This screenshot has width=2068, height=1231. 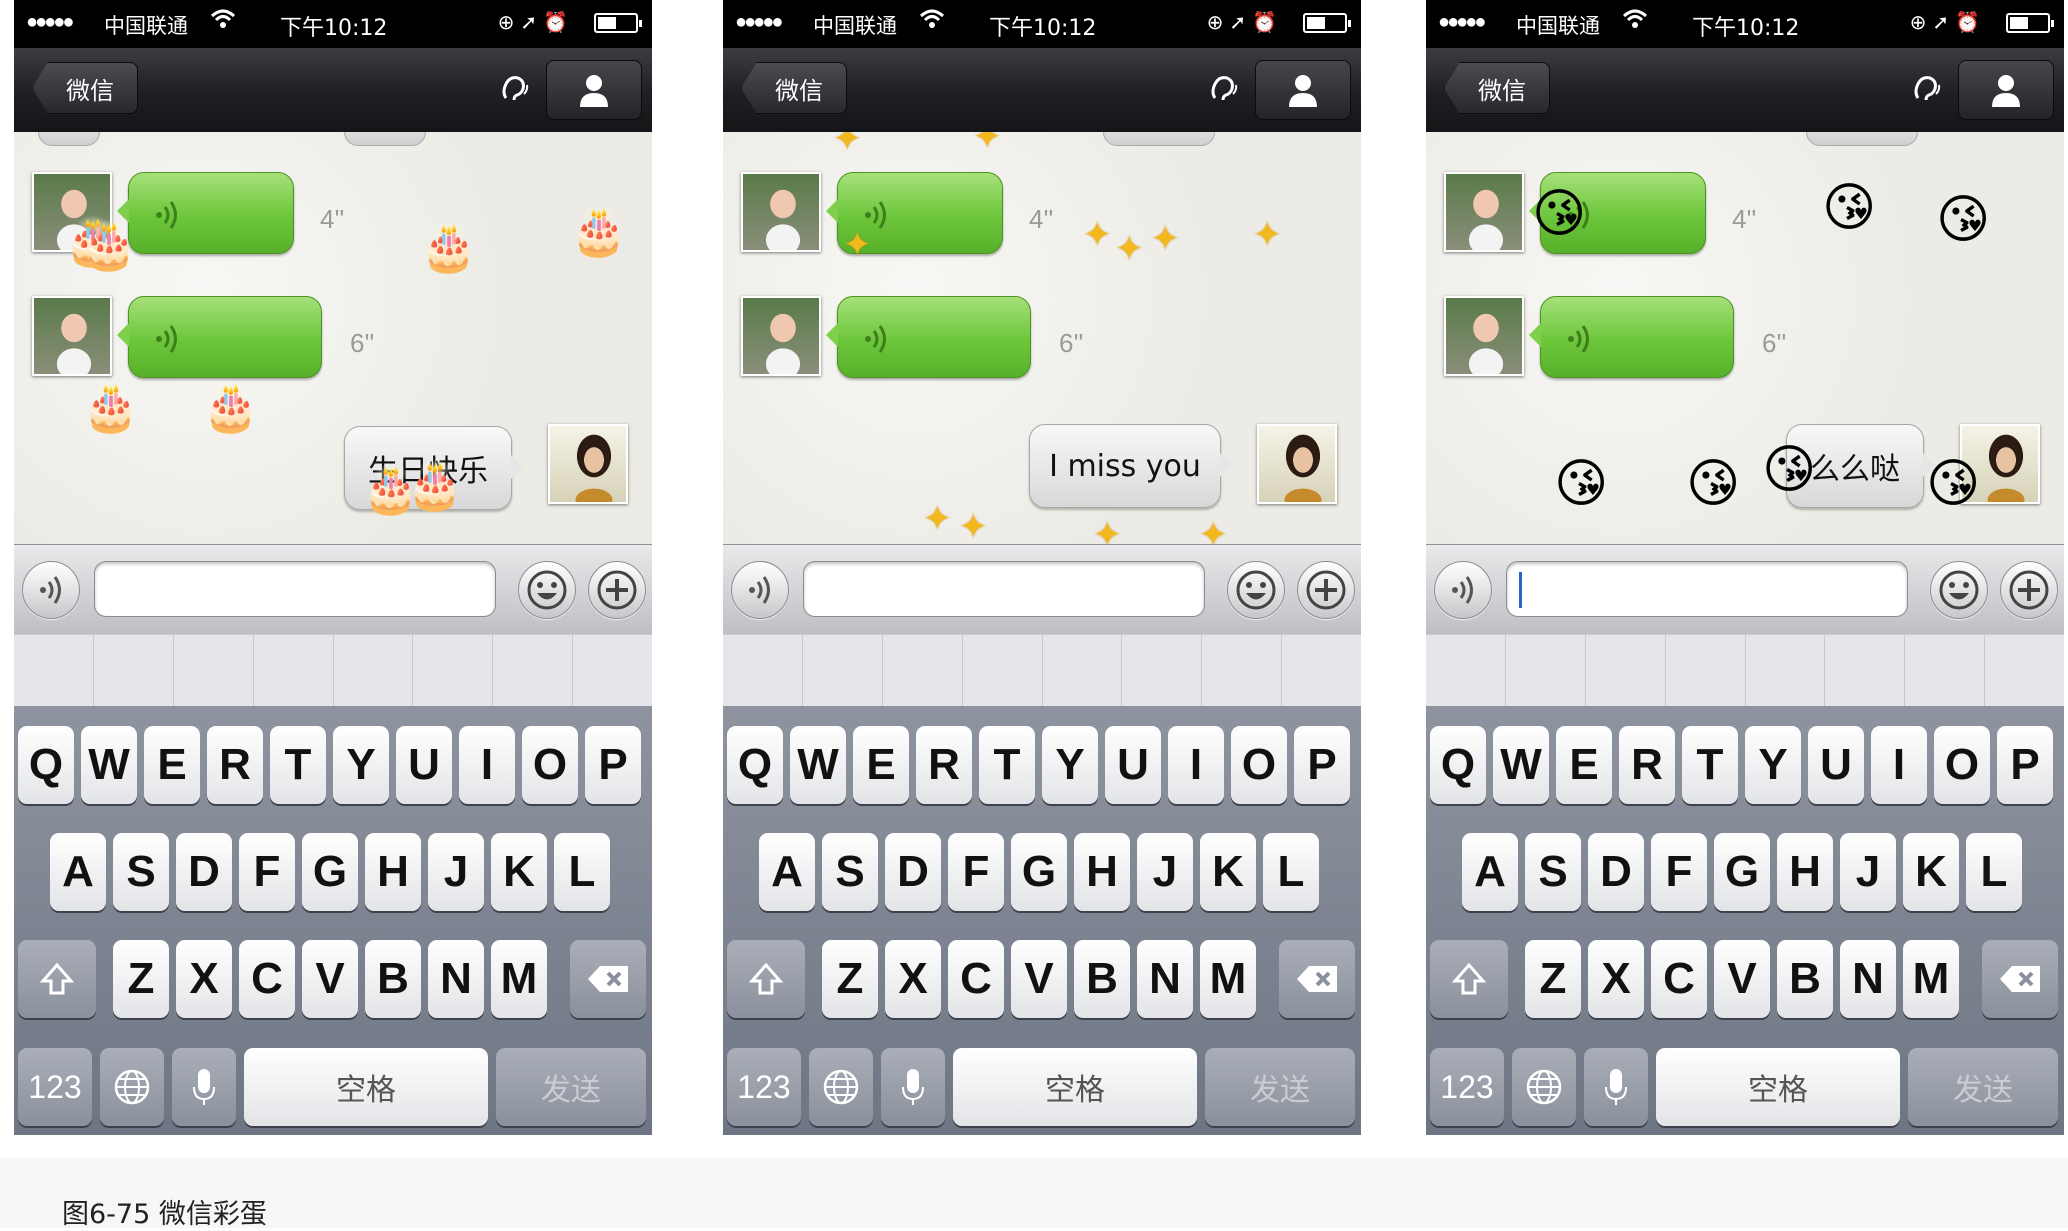 What do you see at coordinates (1317, 979) in the screenshot?
I see `backspace-key` at bounding box center [1317, 979].